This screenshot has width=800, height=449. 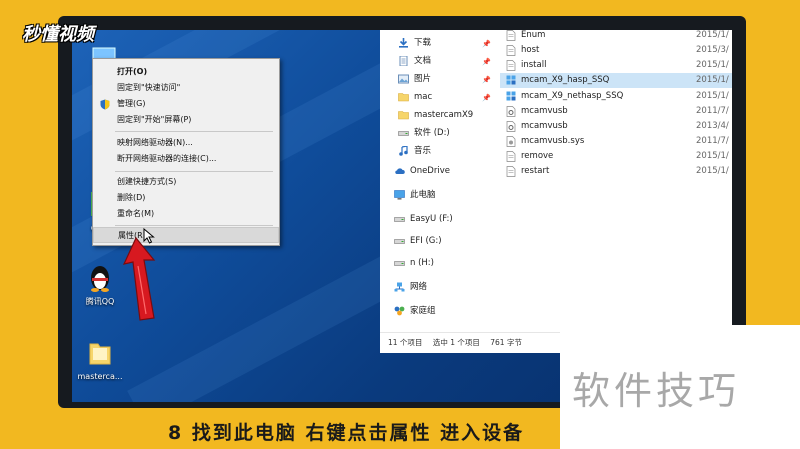 What do you see at coordinates (186, 88) in the screenshot?
I see `menu-item-pin-quick-access: 固定到"快速访问"` at bounding box center [186, 88].